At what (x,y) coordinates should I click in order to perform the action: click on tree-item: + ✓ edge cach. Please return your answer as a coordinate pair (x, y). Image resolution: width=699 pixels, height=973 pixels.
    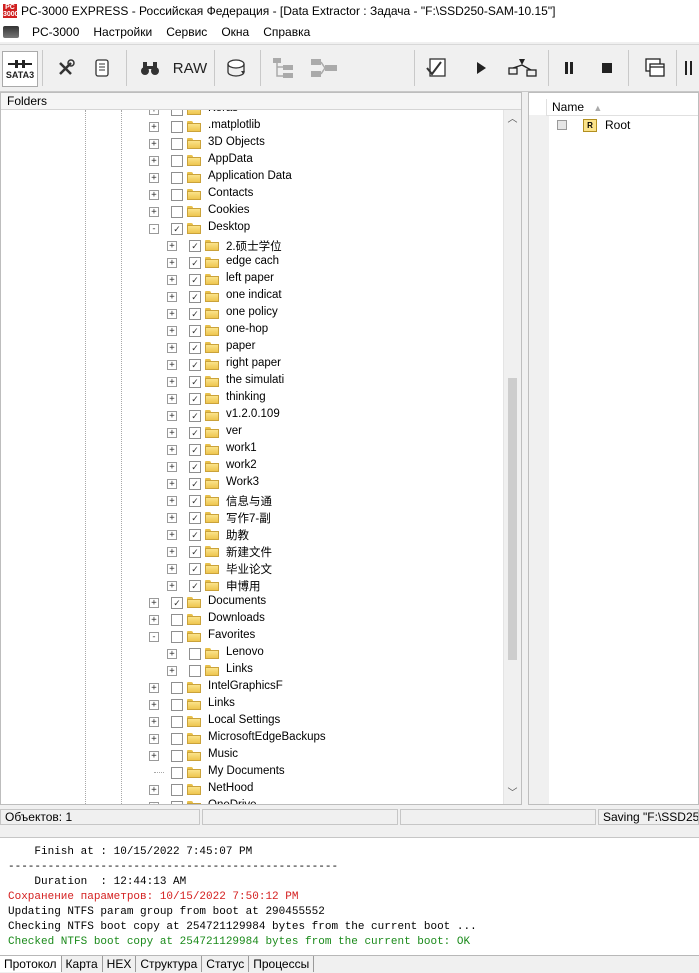
    Looking at the image, I should click on (253, 262).